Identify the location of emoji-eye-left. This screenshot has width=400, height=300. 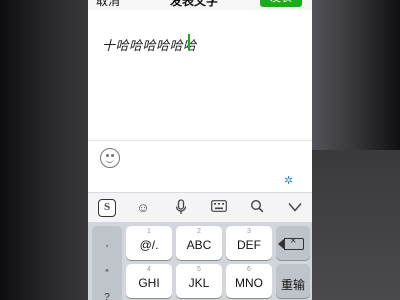
(107, 155).